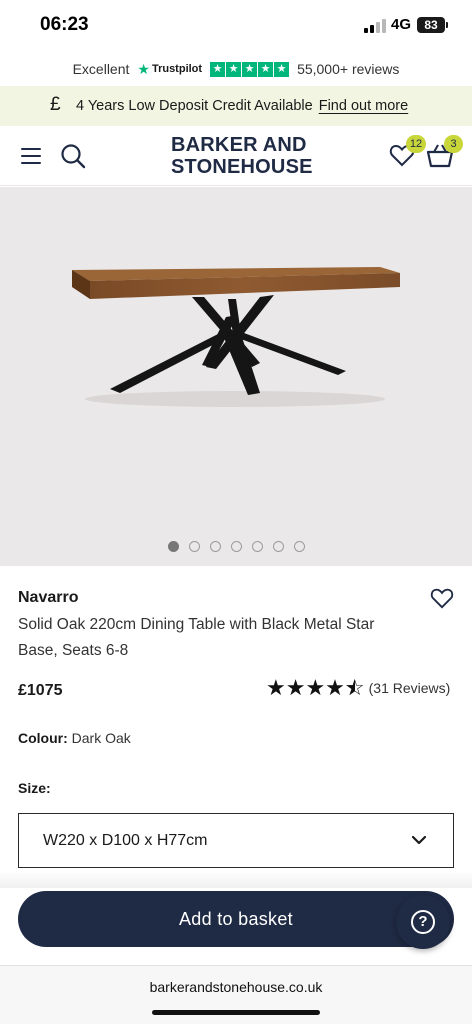  I want to click on credit-promo-text: 4 Years Low Deposit Credit Available, so click(194, 106).